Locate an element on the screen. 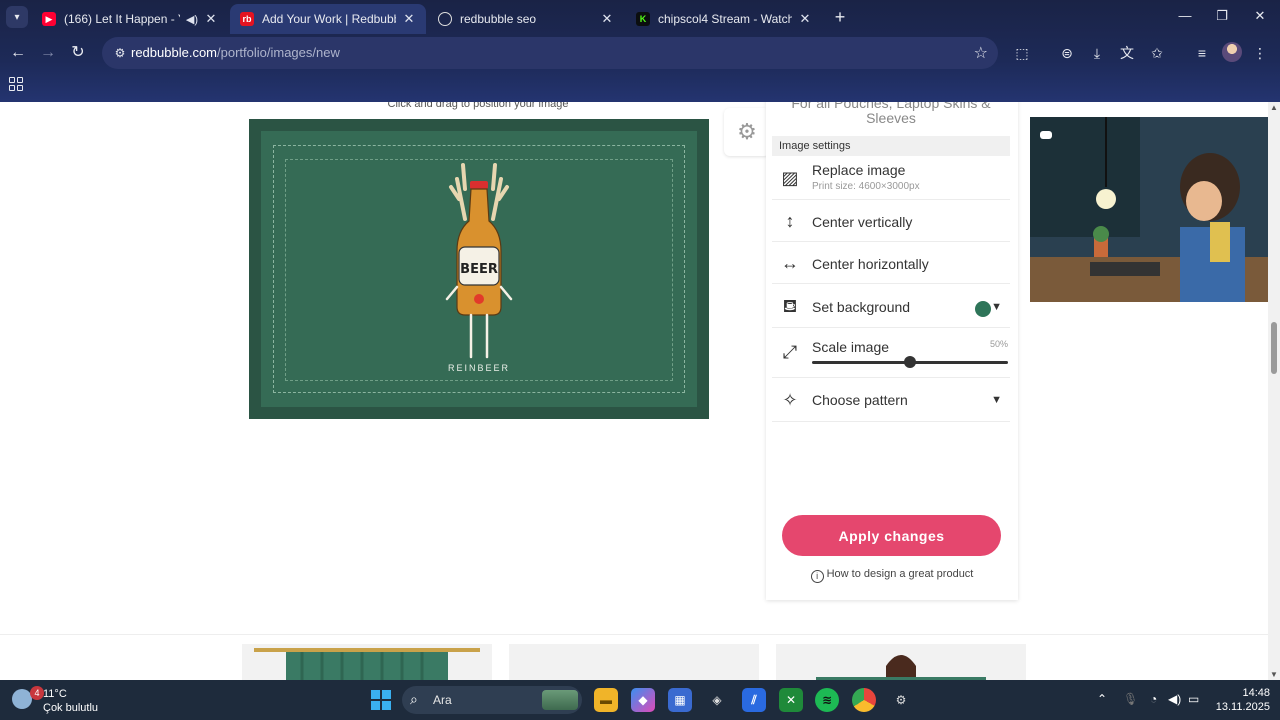 Image resolution: width=1280 pixels, height=720 pixels. media-controls-icon: ≡ is located at coordinates (1202, 53).